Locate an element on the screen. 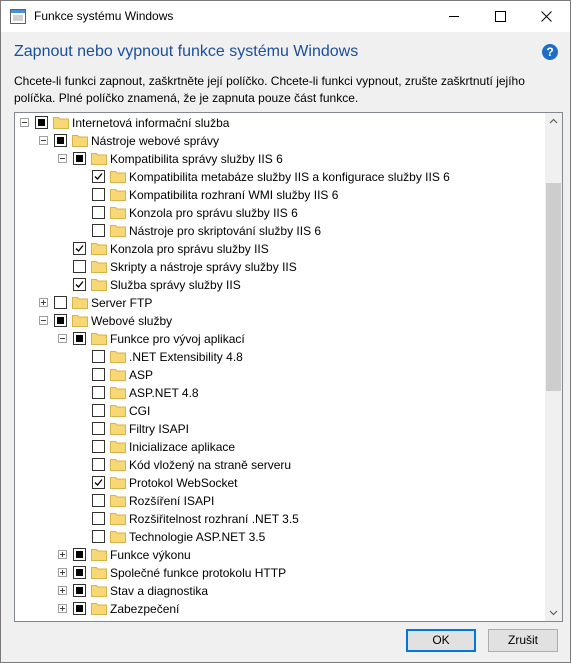 This screenshot has height=663, width=571. tree-item: Internetová informační služba is located at coordinates (280, 123).